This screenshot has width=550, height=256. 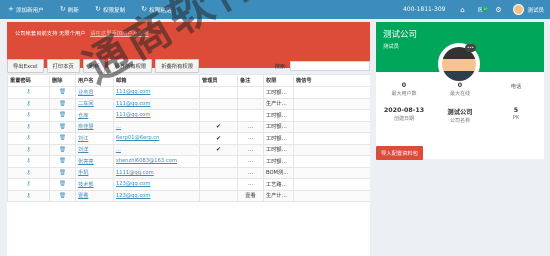 I want to click on user-name-link: 刘江, so click(x=94, y=138).